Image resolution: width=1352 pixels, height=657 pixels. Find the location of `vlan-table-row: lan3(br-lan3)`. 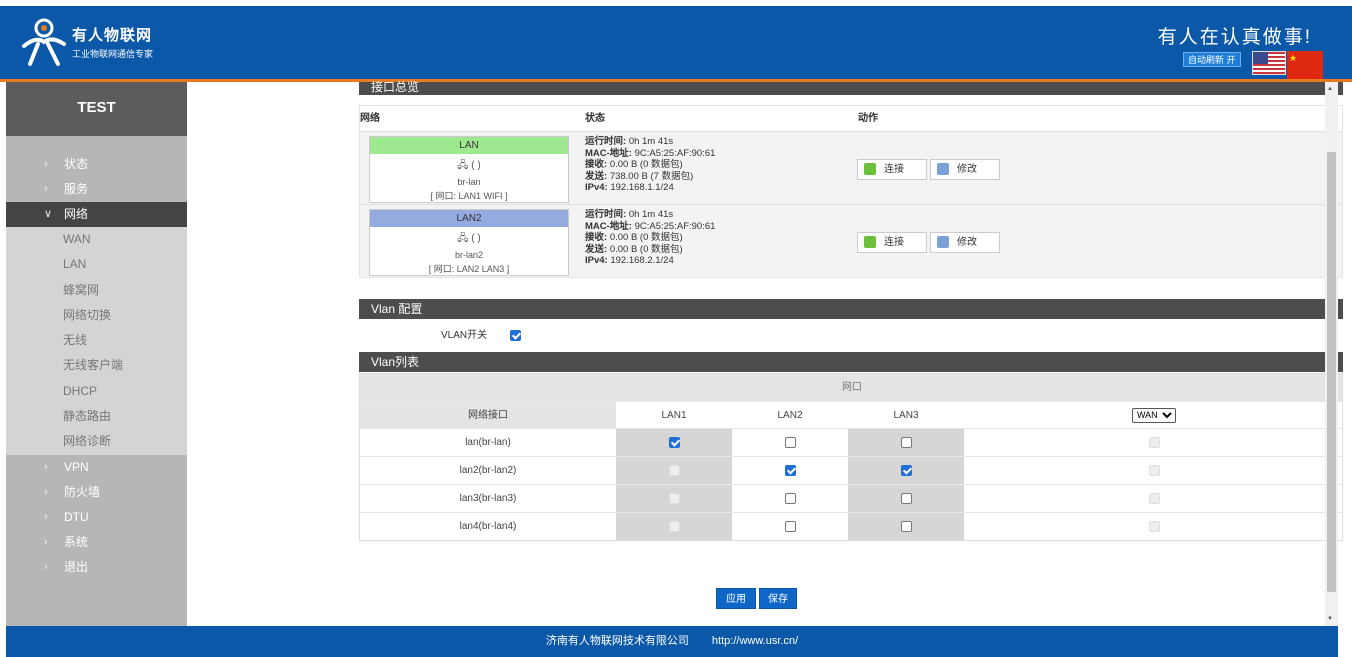

vlan-table-row: lan3(br-lan3) is located at coordinates (851, 498).